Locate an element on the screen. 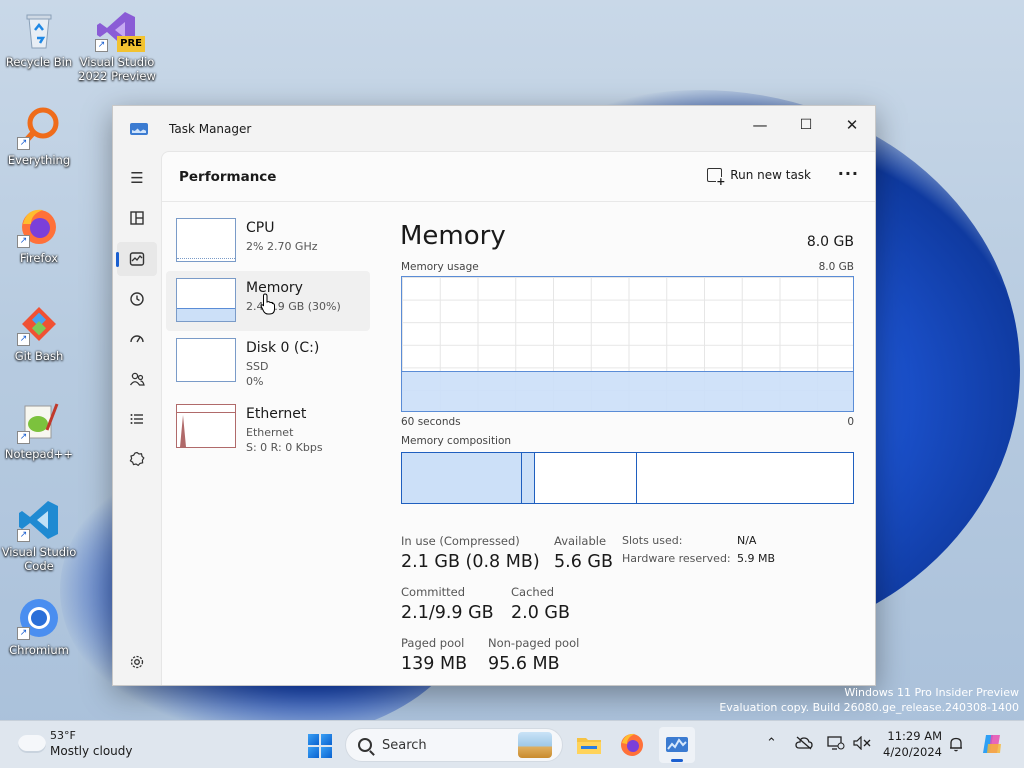  available-value: 5.6 GB is located at coordinates (583, 562).